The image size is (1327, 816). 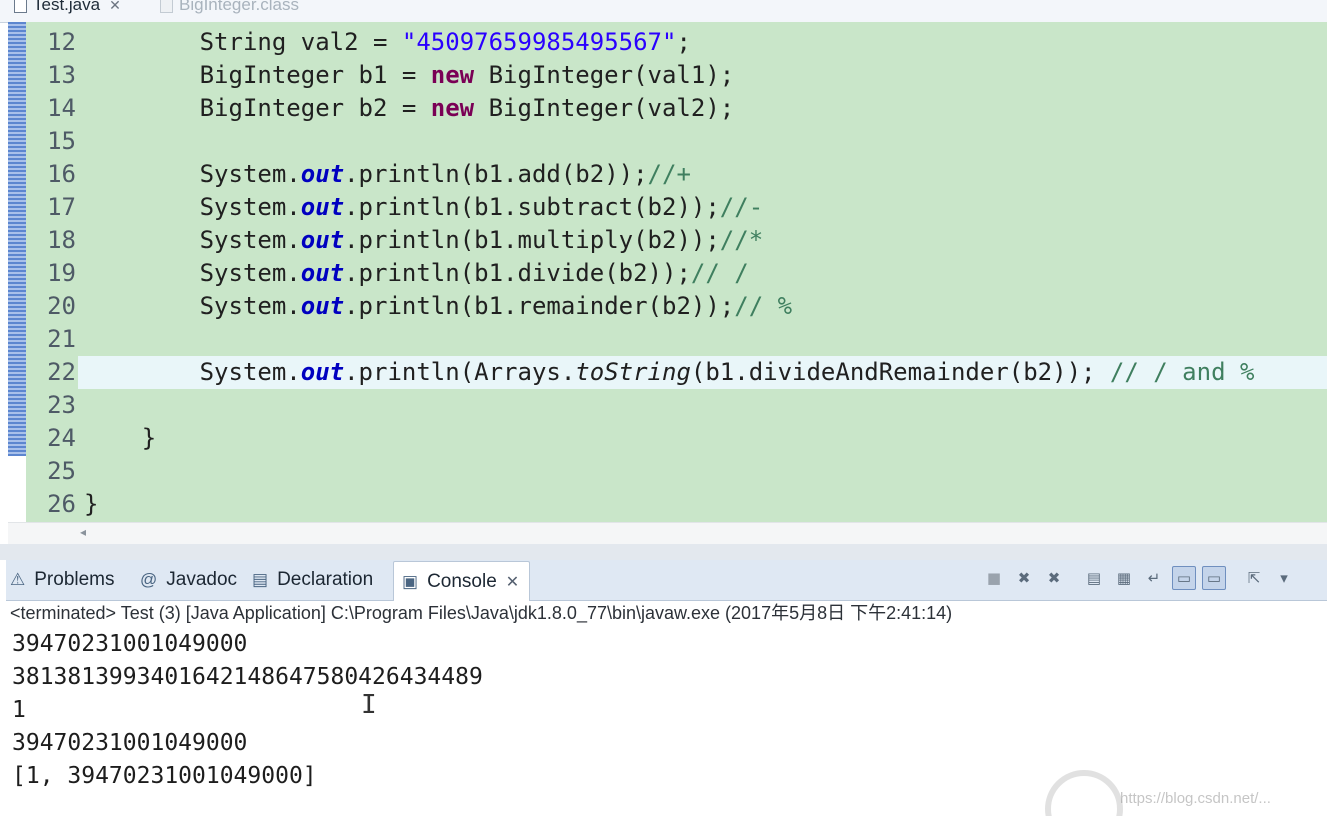 I want to click on code-line: System.out.println(b1.multiply(b2));//*, so click(x=669, y=240).